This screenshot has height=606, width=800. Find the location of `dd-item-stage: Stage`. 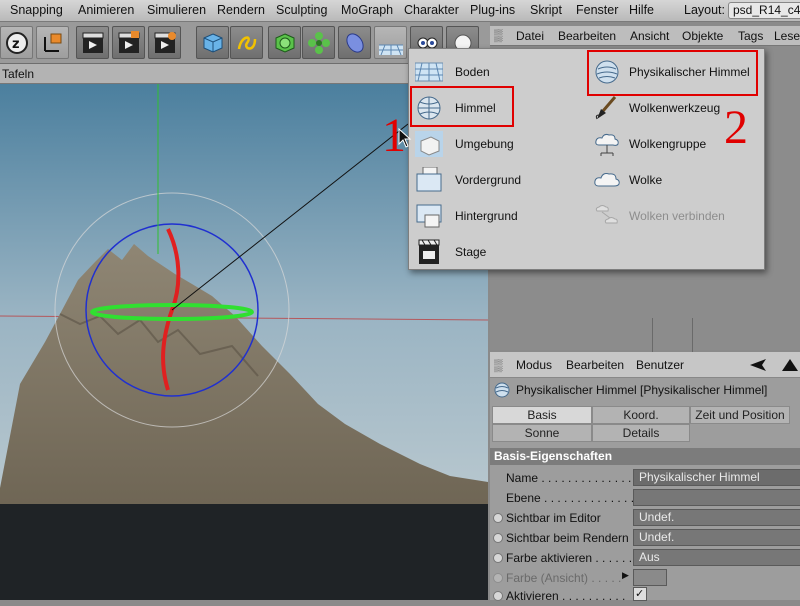

dd-item-stage: Stage is located at coordinates (496, 252).